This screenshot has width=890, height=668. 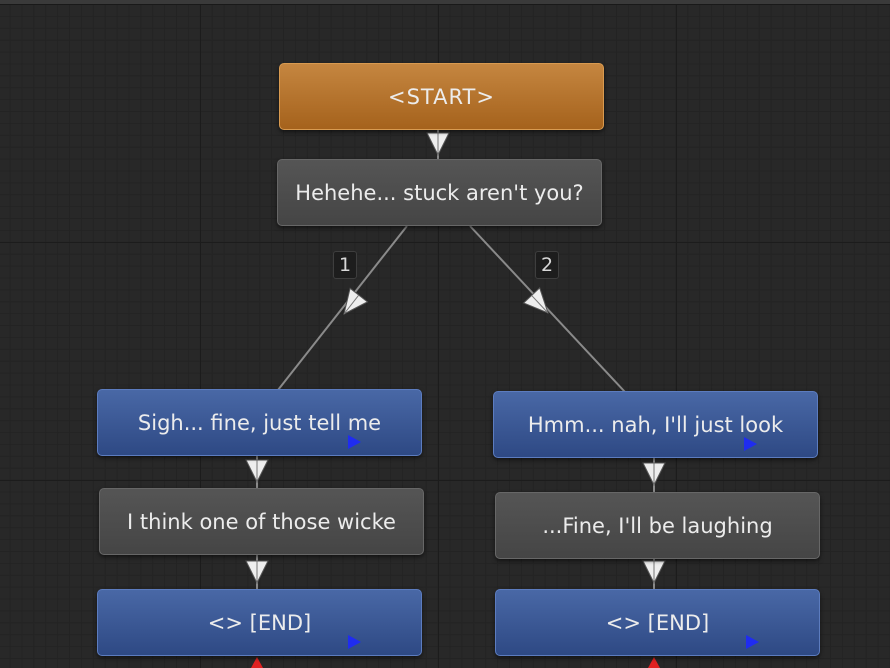 I want to click on choice-node-2: Hmm... nah, I'll just look, so click(x=655, y=424).